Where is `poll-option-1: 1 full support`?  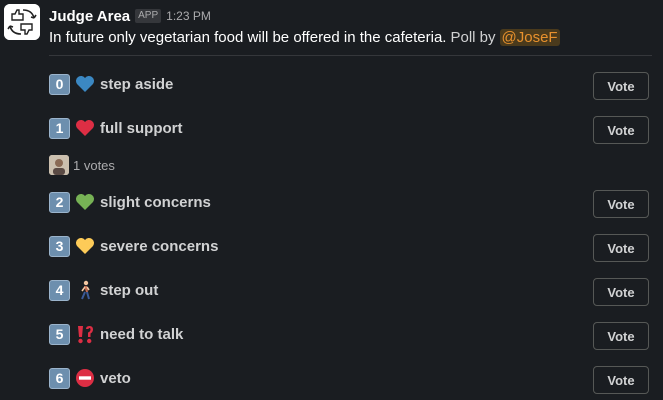 poll-option-1: 1 full support is located at coordinates (116, 128).